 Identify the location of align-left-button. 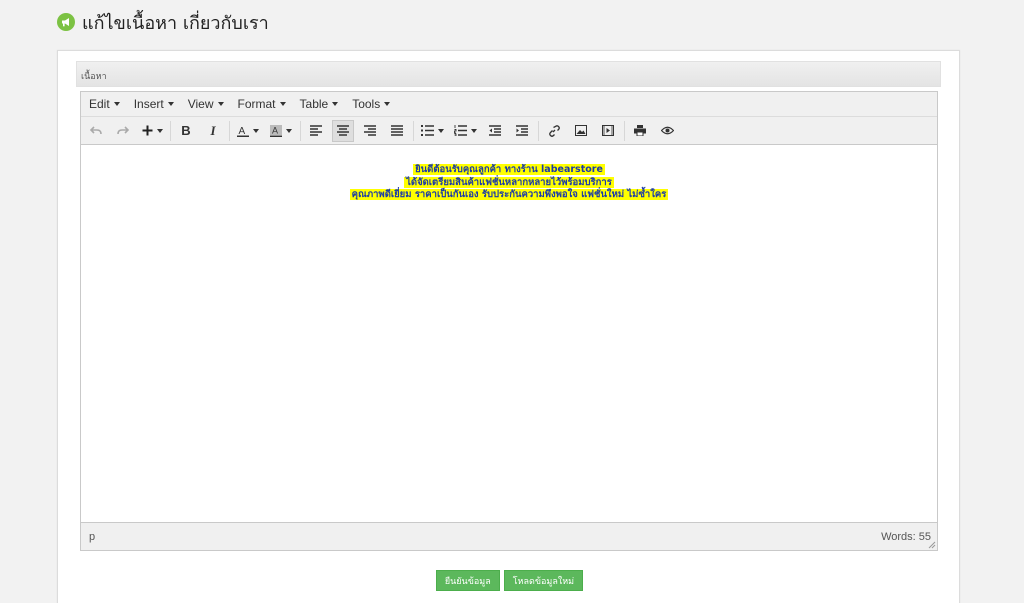
(316, 131).